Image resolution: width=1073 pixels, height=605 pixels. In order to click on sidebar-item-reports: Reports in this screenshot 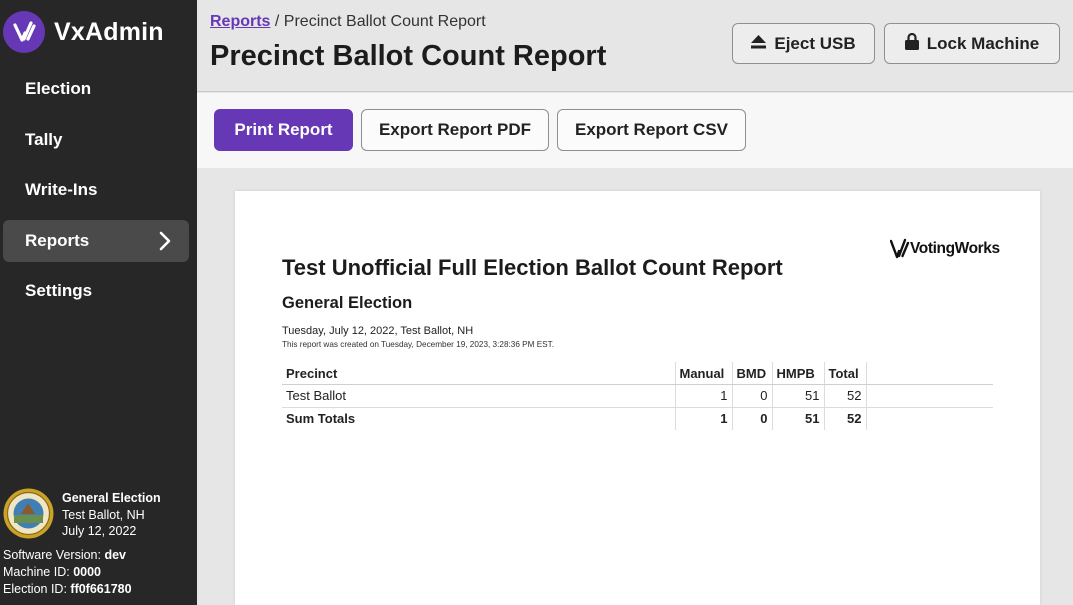, I will do `click(96, 240)`.